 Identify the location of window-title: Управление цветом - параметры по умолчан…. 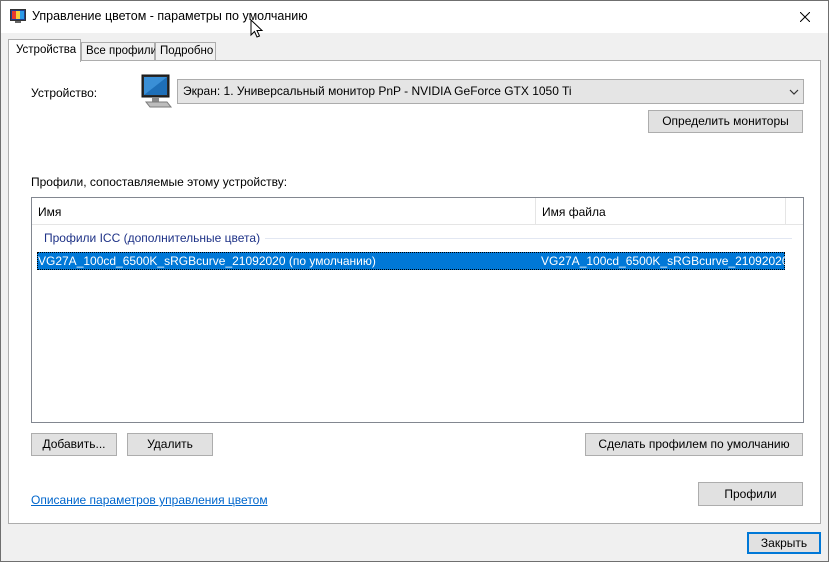
(170, 16).